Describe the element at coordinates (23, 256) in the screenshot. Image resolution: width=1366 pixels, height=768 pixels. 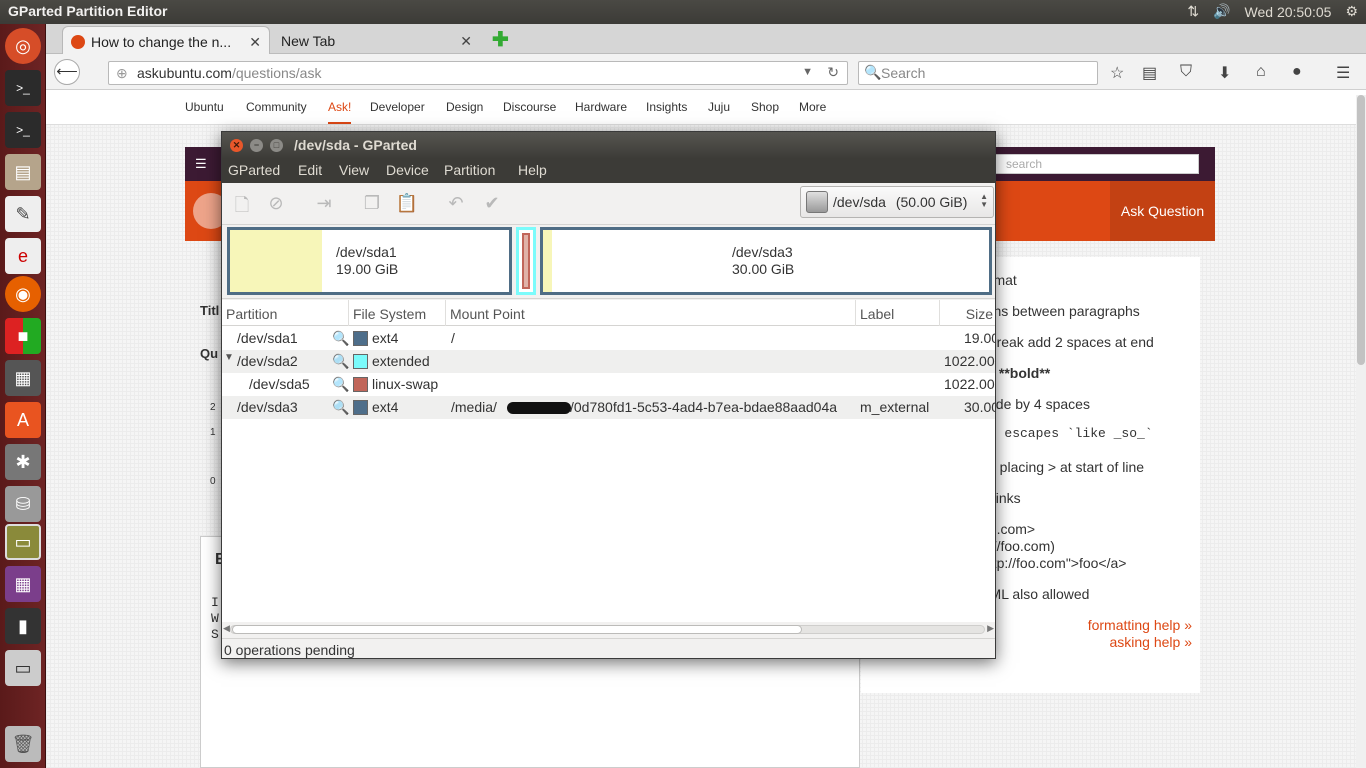
I see `chrome-icon: e` at that location.